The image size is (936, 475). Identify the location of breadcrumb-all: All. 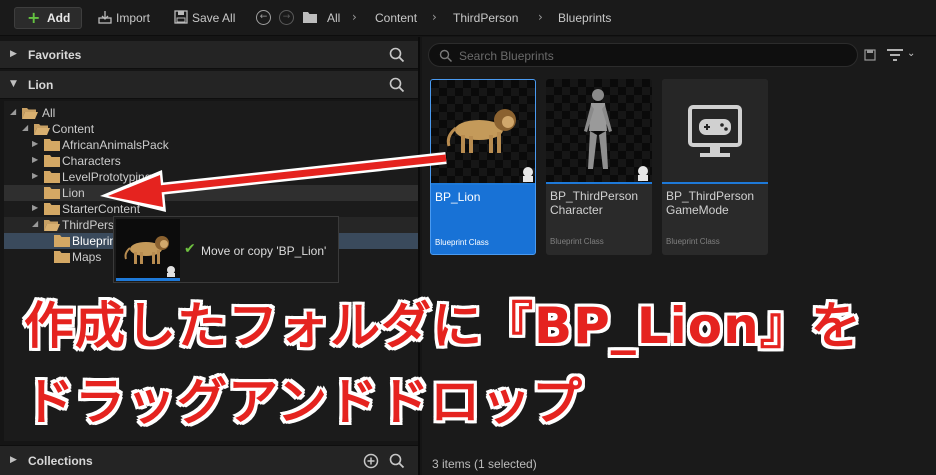
(333, 18).